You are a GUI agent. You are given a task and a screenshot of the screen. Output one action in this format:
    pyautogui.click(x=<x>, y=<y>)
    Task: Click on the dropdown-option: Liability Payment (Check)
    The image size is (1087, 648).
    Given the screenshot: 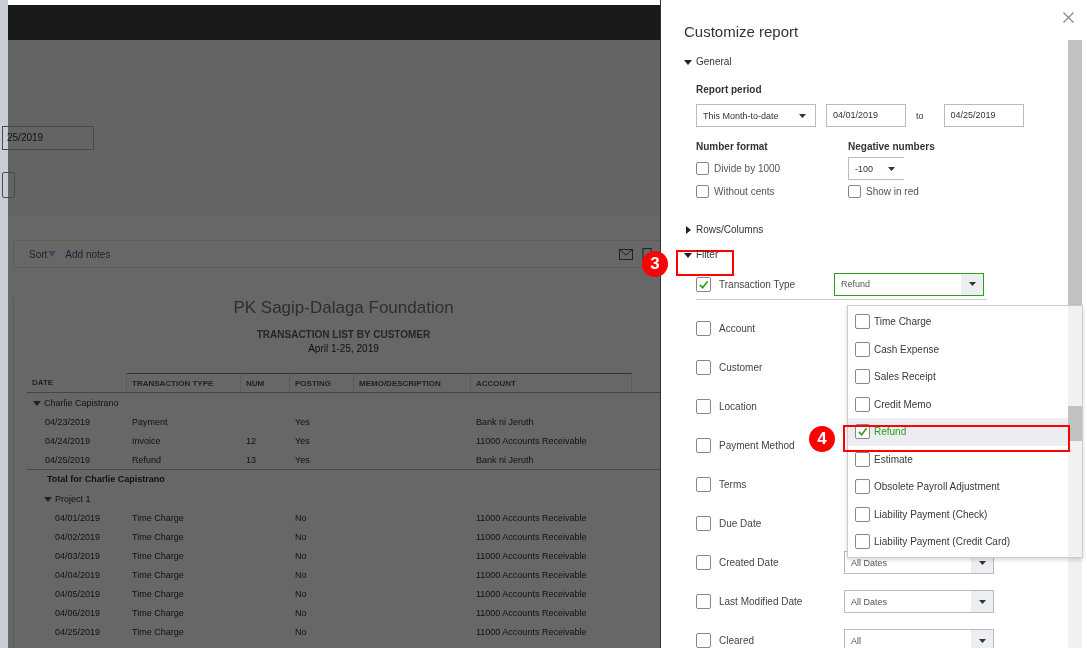 What is the action you would take?
    pyautogui.click(x=958, y=514)
    